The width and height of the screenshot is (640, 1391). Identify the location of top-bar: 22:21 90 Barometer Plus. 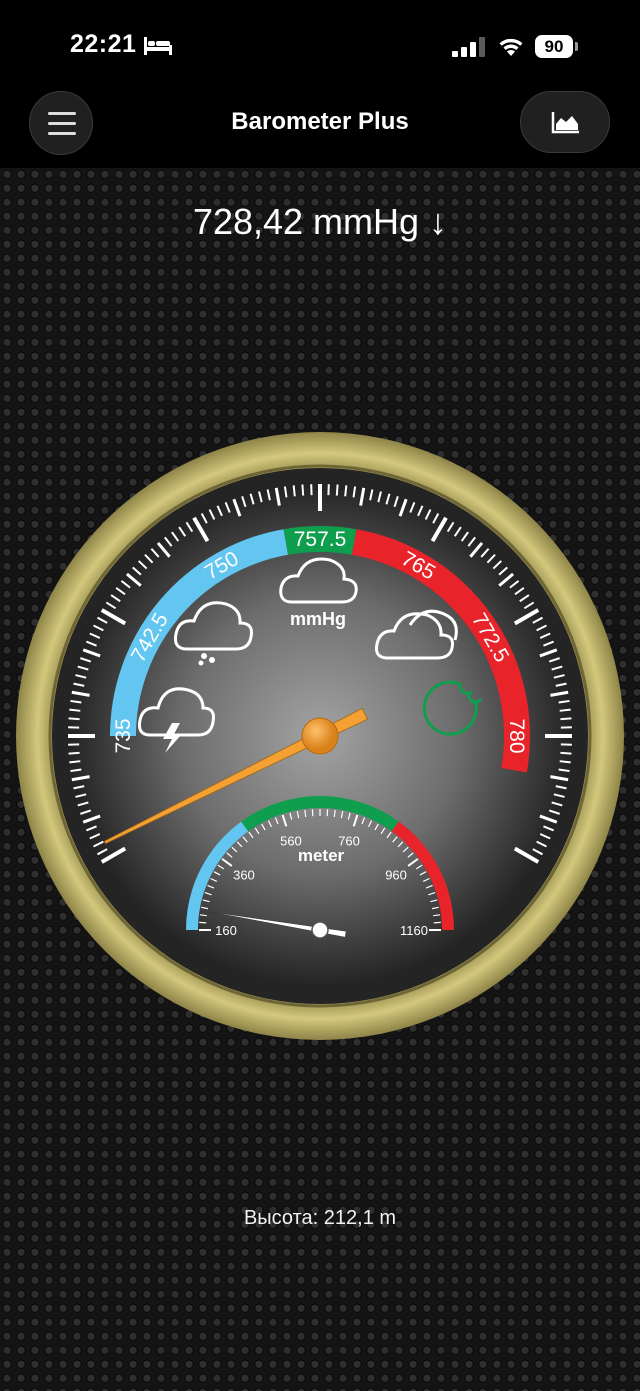
(320, 84).